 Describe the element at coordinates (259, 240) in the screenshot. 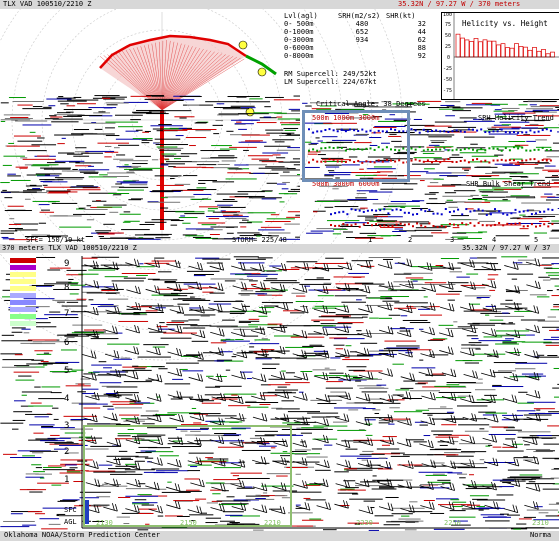

I see `storm-motion-label: STORM= 225/48` at that location.